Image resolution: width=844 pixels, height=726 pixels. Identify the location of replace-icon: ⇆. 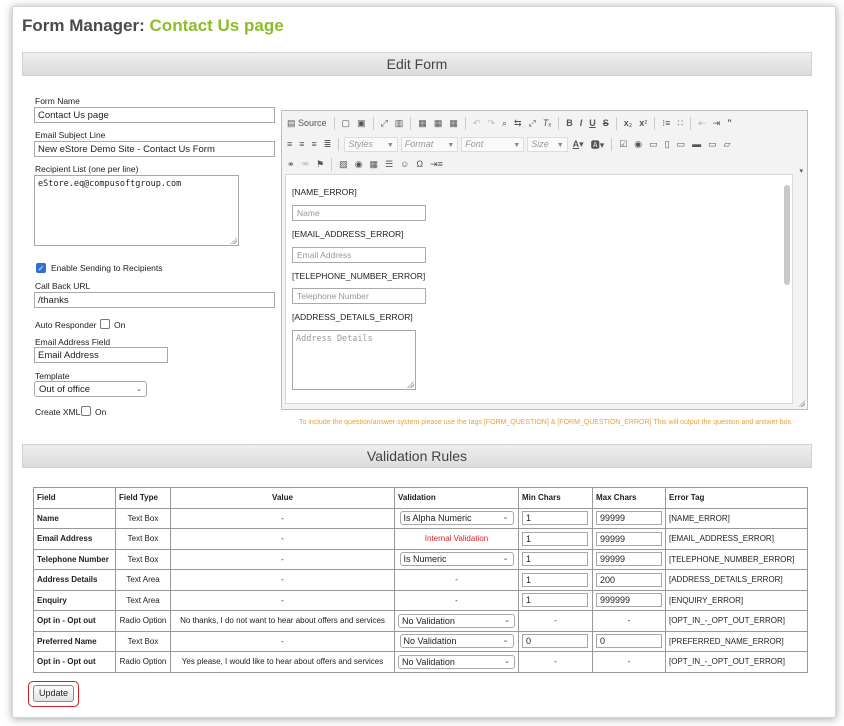
(518, 123).